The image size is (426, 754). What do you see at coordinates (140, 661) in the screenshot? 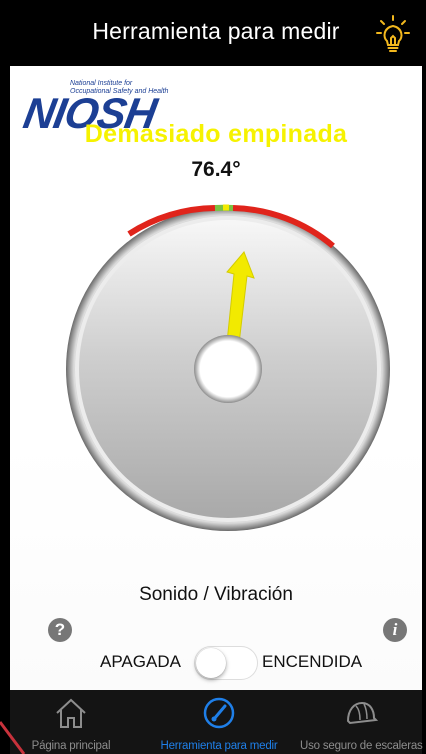
I see `off-label: APAGADA` at bounding box center [140, 661].